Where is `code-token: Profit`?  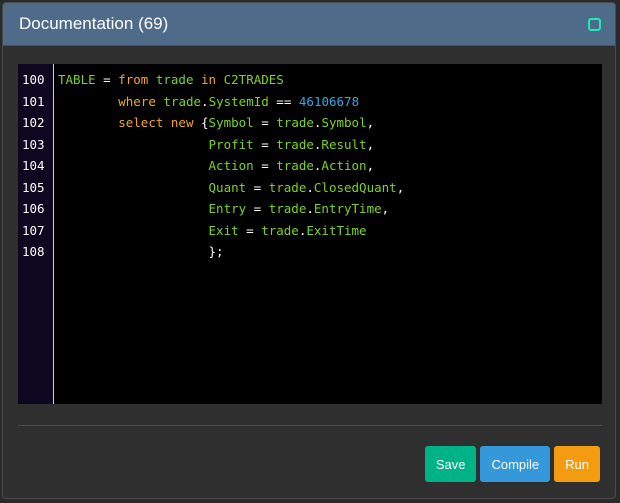
code-token: Profit is located at coordinates (231, 144).